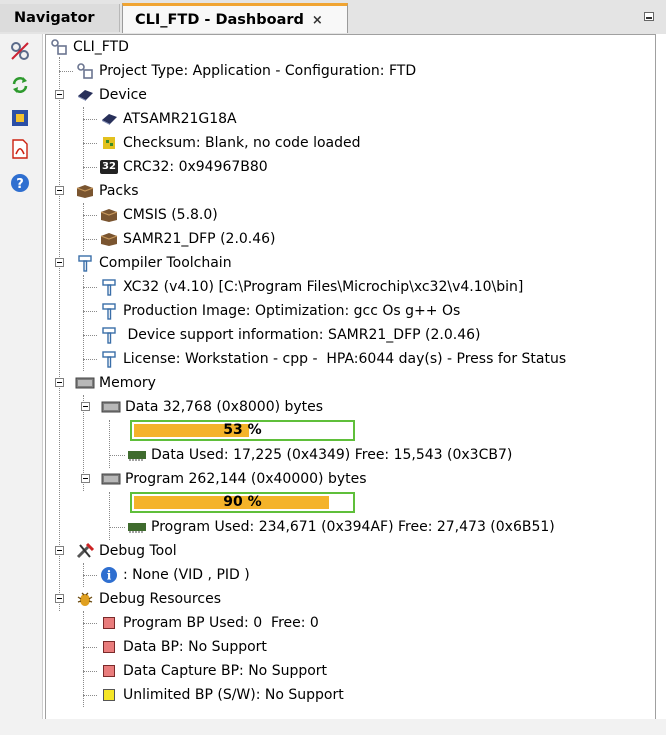 The width and height of the screenshot is (666, 735). Describe the element at coordinates (242, 143) in the screenshot. I see `checksum-text: Checksum: Blank, no code loaded` at that location.